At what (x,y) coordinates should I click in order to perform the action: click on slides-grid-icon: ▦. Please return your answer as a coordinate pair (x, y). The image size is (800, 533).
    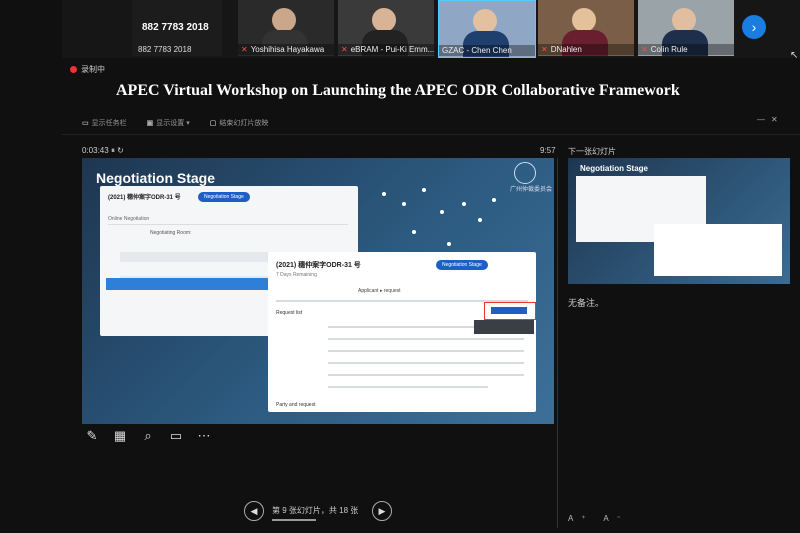
    Looking at the image, I should click on (120, 436).